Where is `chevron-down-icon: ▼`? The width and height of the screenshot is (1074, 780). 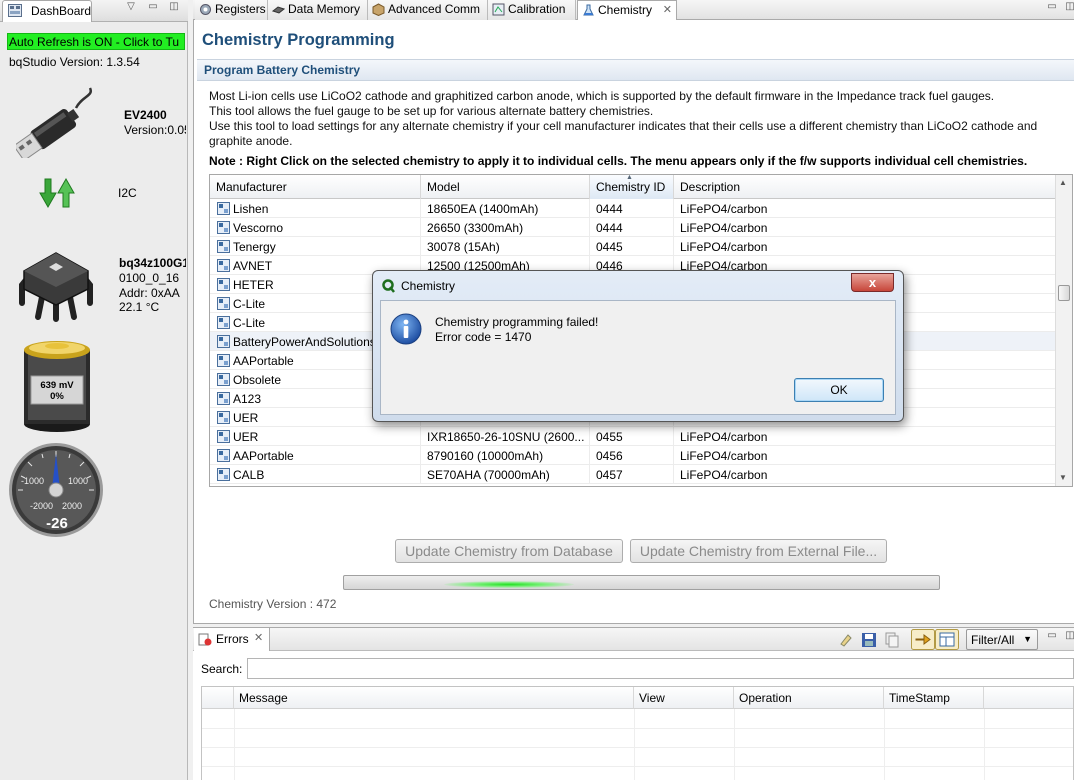
chevron-down-icon: ▼ is located at coordinates (1027, 639).